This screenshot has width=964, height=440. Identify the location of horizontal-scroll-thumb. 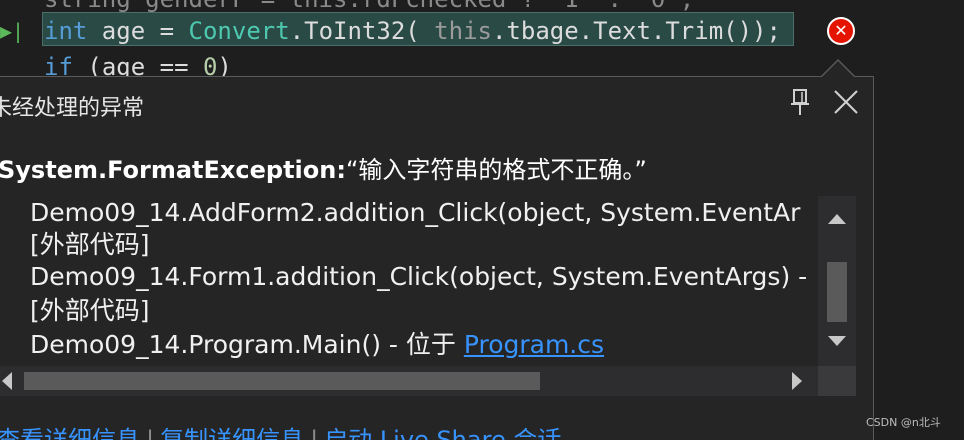
(282, 381).